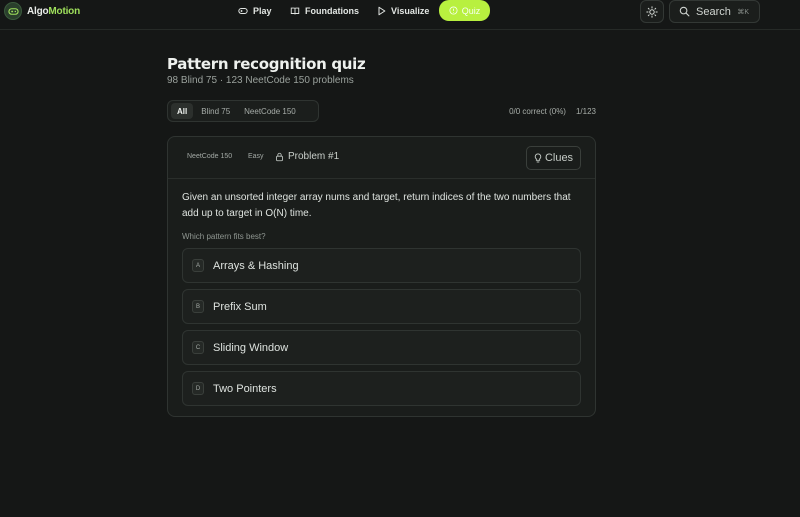 The image size is (800, 517). Describe the element at coordinates (38, 11) in the screenshot. I see `brand-name-part1: Algo` at that location.